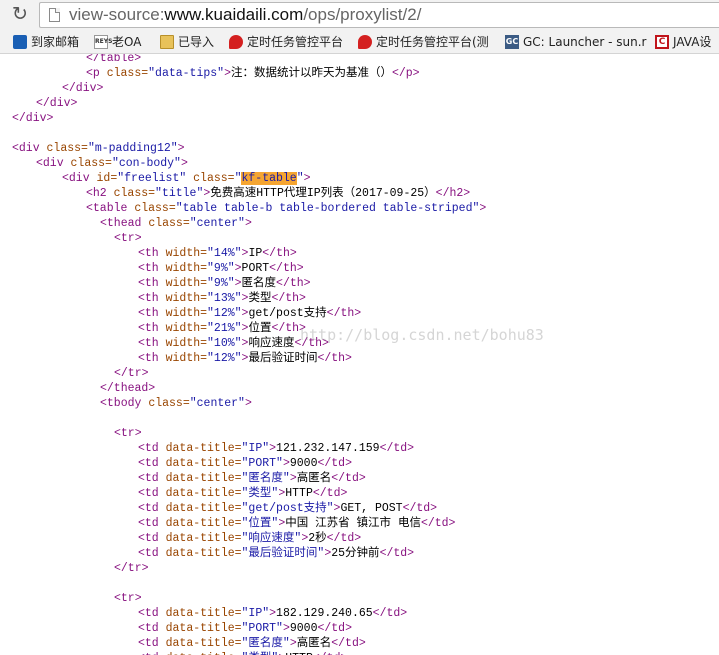 The width and height of the screenshot is (719, 655). I want to click on source-token: </table>, so click(114, 59).